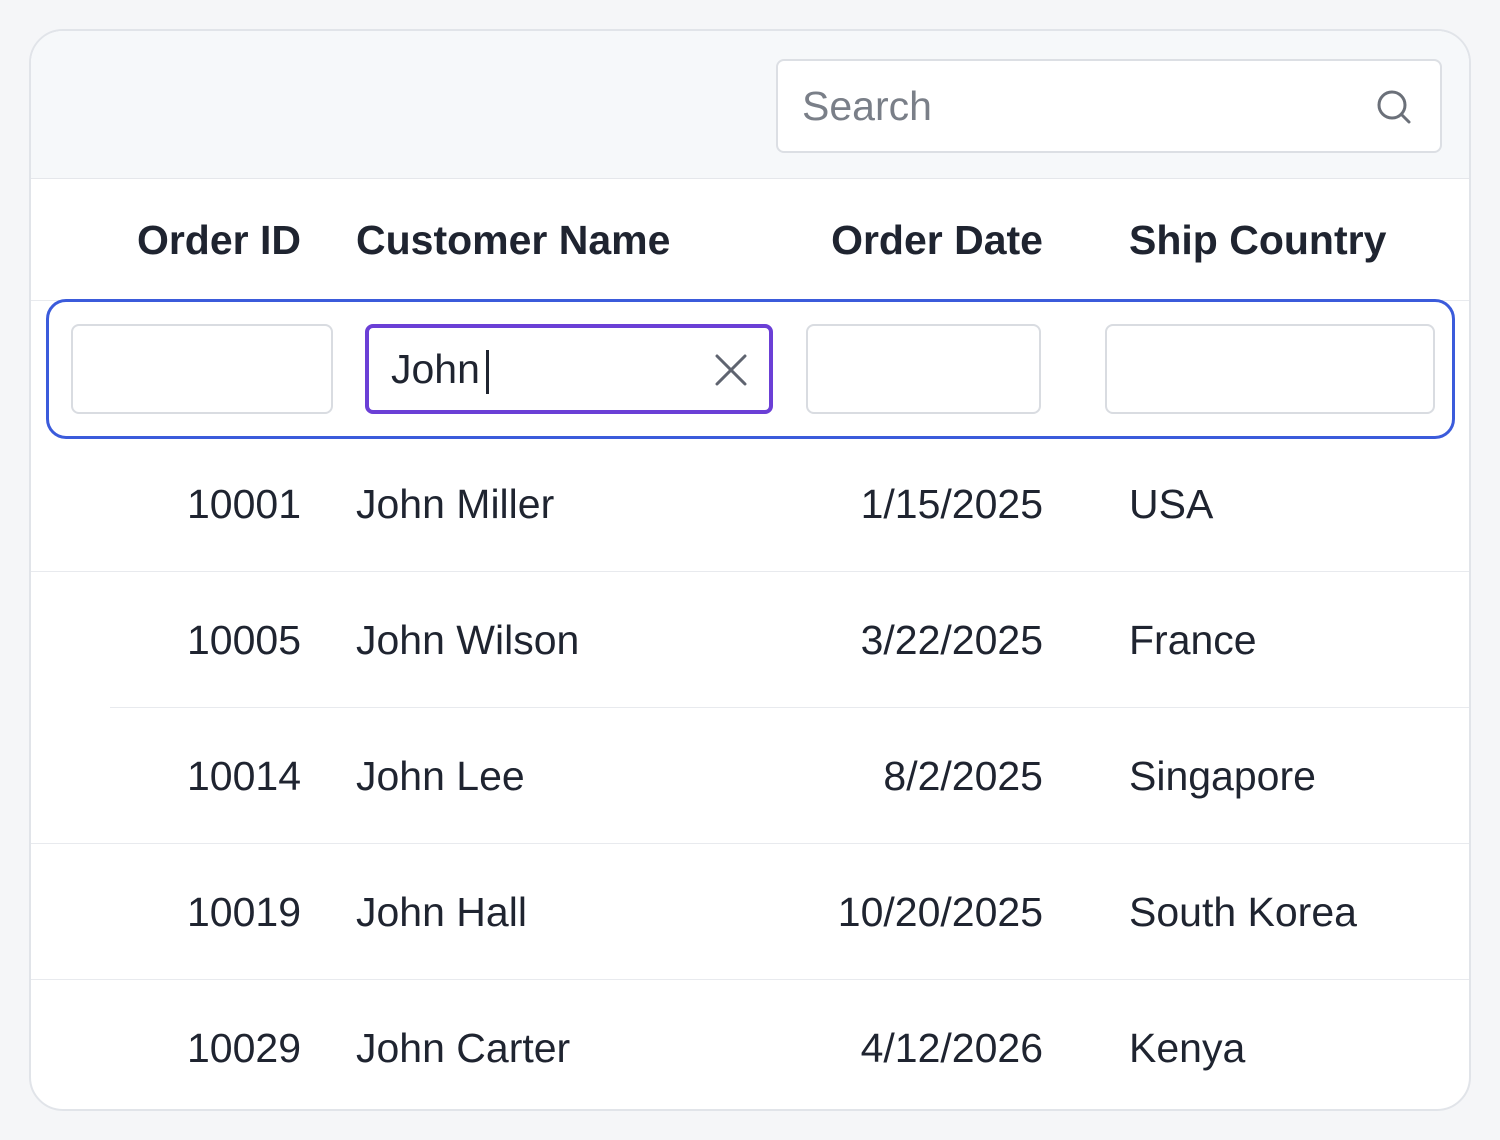 The width and height of the screenshot is (1500, 1140). Describe the element at coordinates (1171, 504) in the screenshot. I see `cell-ship-country: USA` at that location.